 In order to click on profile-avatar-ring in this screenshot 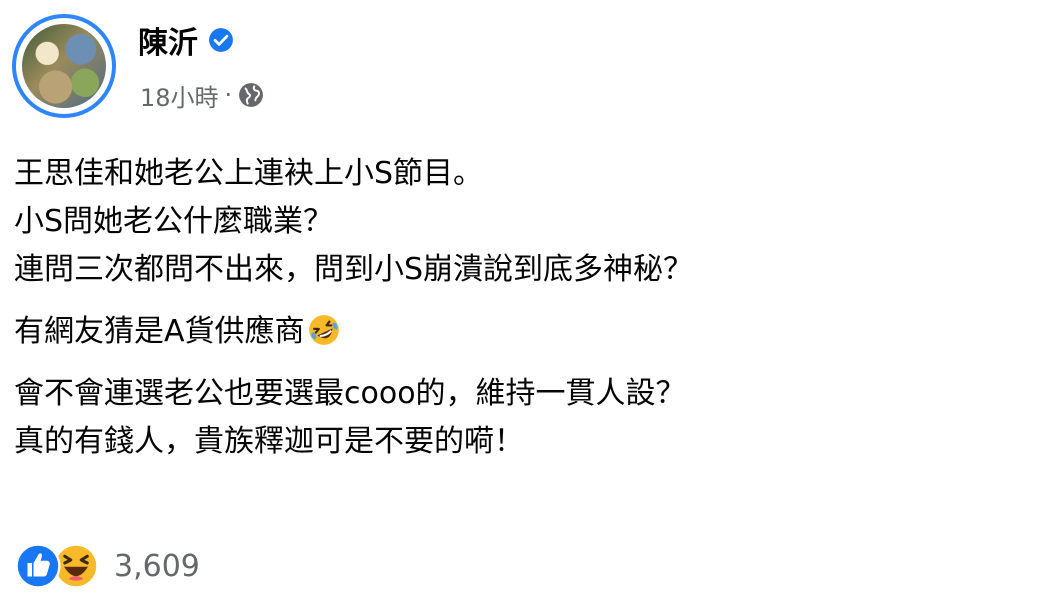, I will do `click(64, 66)`.